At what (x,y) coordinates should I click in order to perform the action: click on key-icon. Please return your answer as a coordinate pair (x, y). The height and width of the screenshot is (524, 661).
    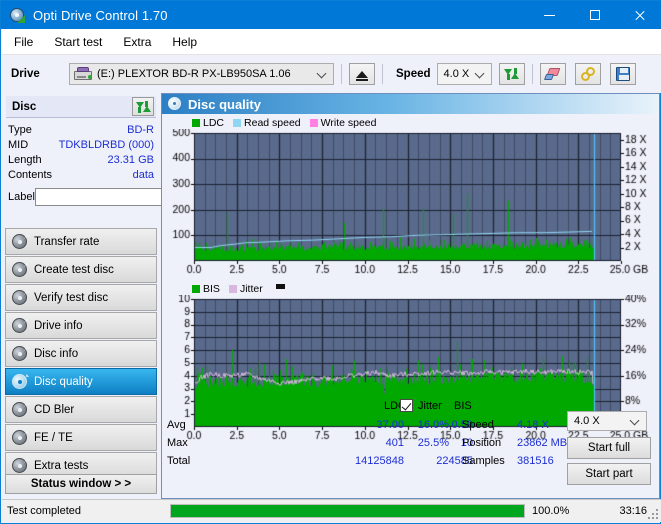
    Looking at the image, I should click on (588, 74).